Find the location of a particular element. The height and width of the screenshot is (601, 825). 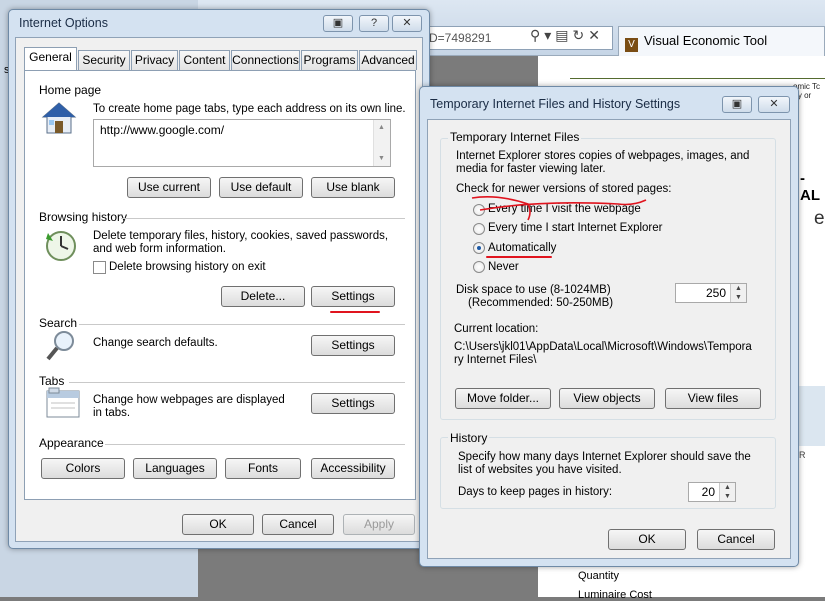

tab-content: Content is located at coordinates (204, 60).